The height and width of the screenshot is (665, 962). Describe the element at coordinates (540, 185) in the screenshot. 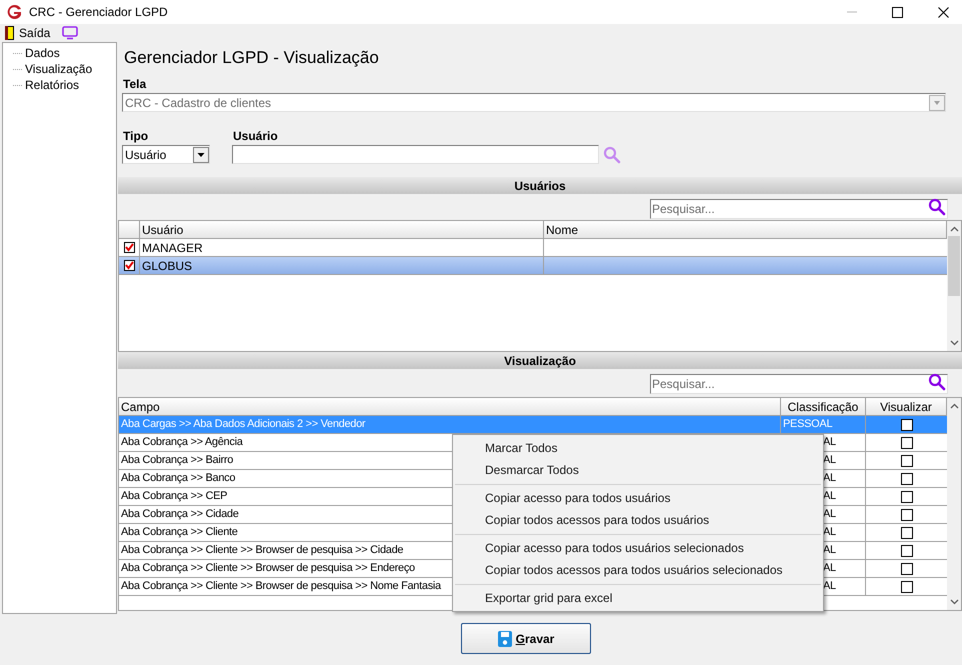

I see `section-header: Usuários` at that location.